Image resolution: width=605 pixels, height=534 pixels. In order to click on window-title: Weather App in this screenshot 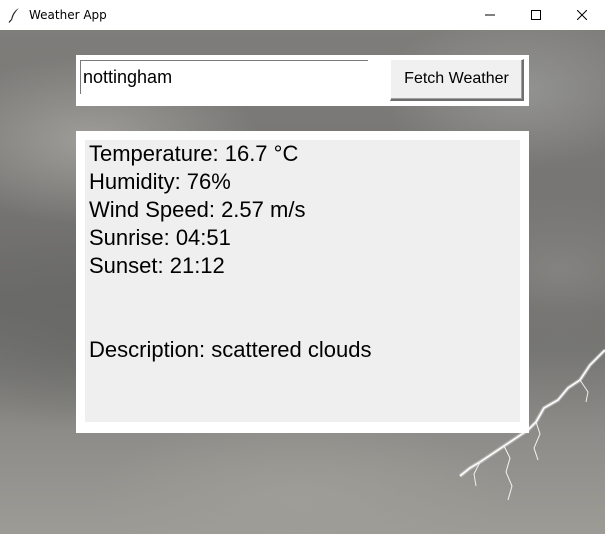, I will do `click(68, 15)`.